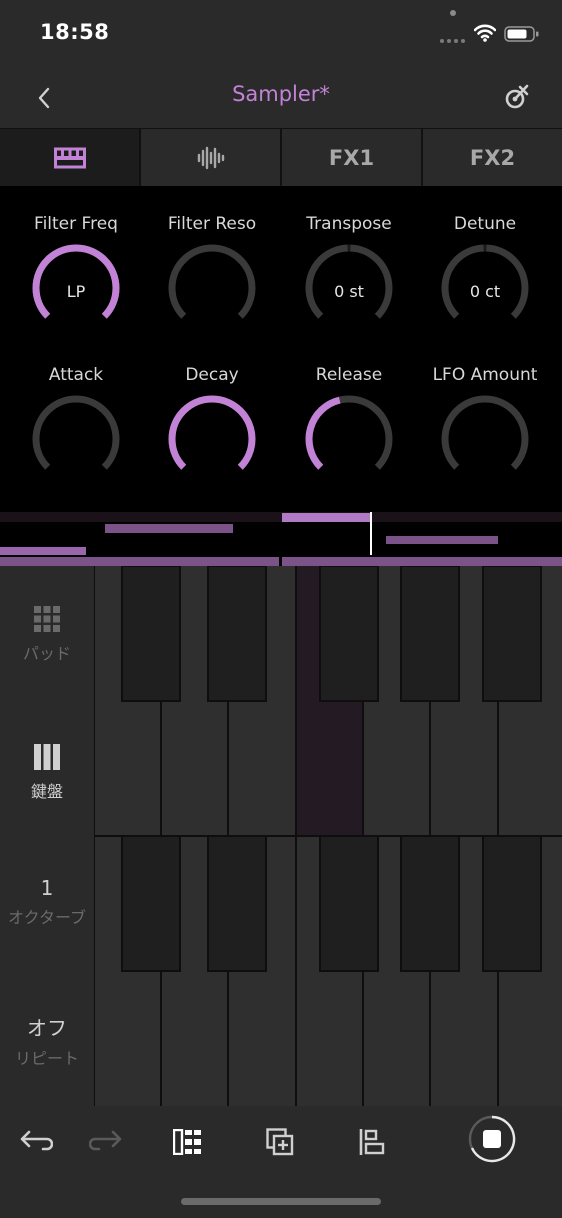 This screenshot has height=1218, width=562. Describe the element at coordinates (453, 13) in the screenshot. I see `camera-dot` at that location.